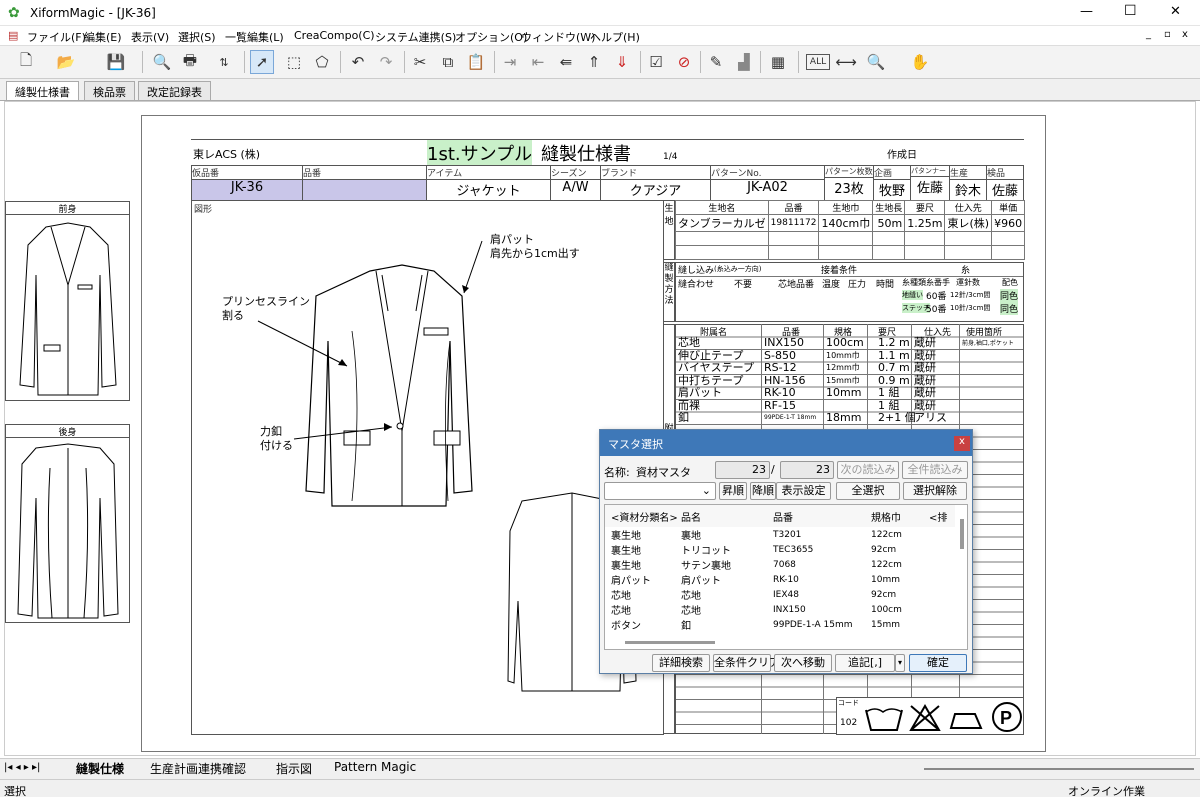 This screenshot has height=799, width=1200. Describe the element at coordinates (935, 470) in the screenshot. I see `load-all-button: 全件読込み` at that location.